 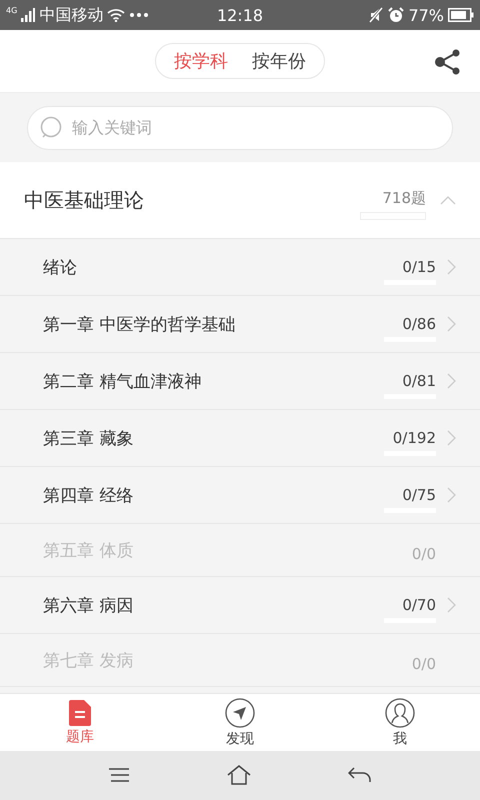 What do you see at coordinates (400, 713) in the screenshot?
I see `user-icon` at bounding box center [400, 713].